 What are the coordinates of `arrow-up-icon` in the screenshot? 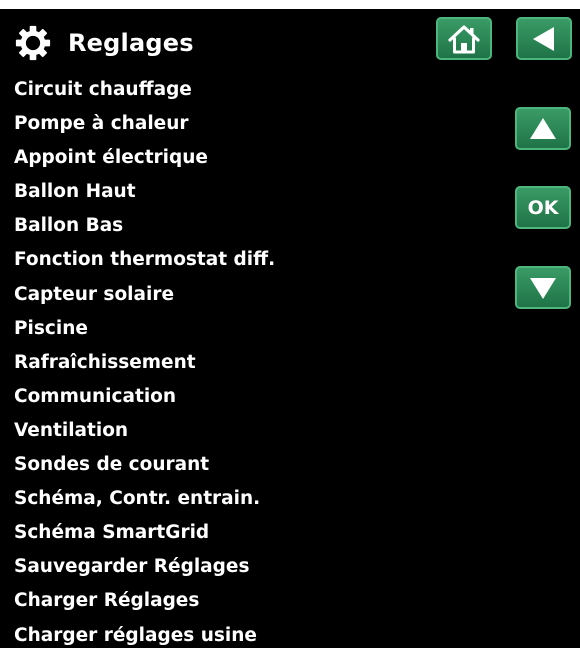 It's located at (543, 128).